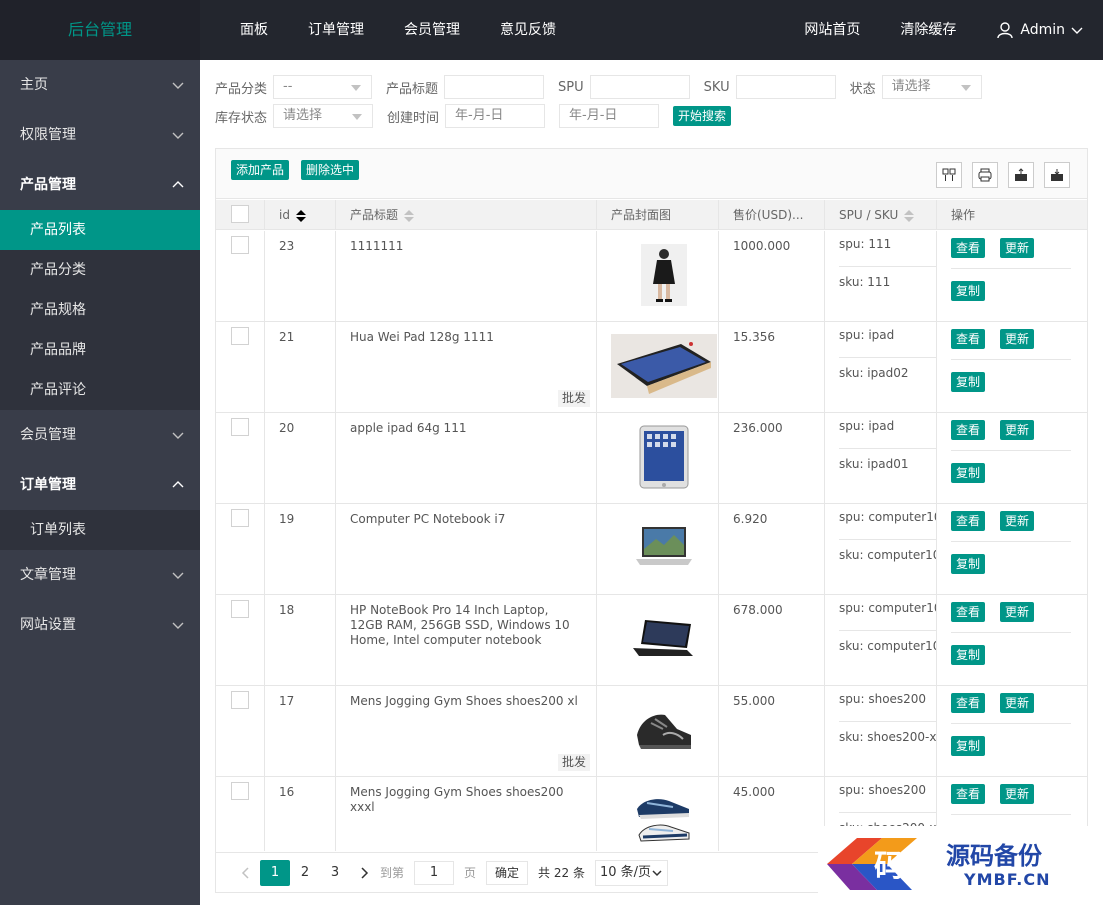 This screenshot has width=1103, height=905. Describe the element at coordinates (240, 214) in the screenshot. I see `select-all-checkbox` at that location.